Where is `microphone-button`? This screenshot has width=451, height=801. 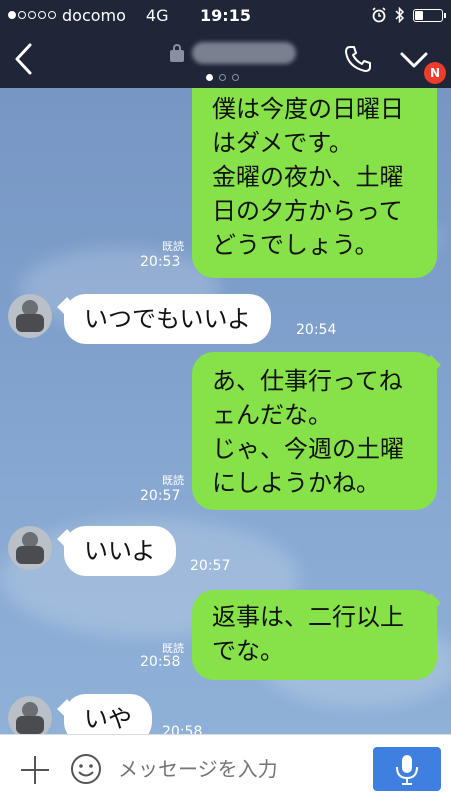 microphone-button is located at coordinates (407, 769).